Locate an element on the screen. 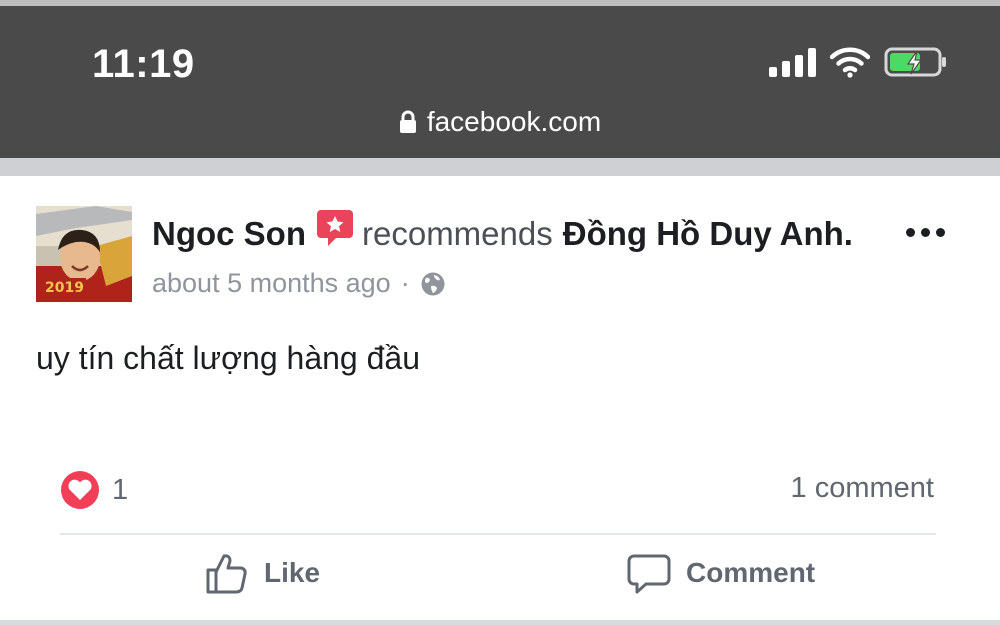  author-name: Ngoc Son is located at coordinates (229, 234).